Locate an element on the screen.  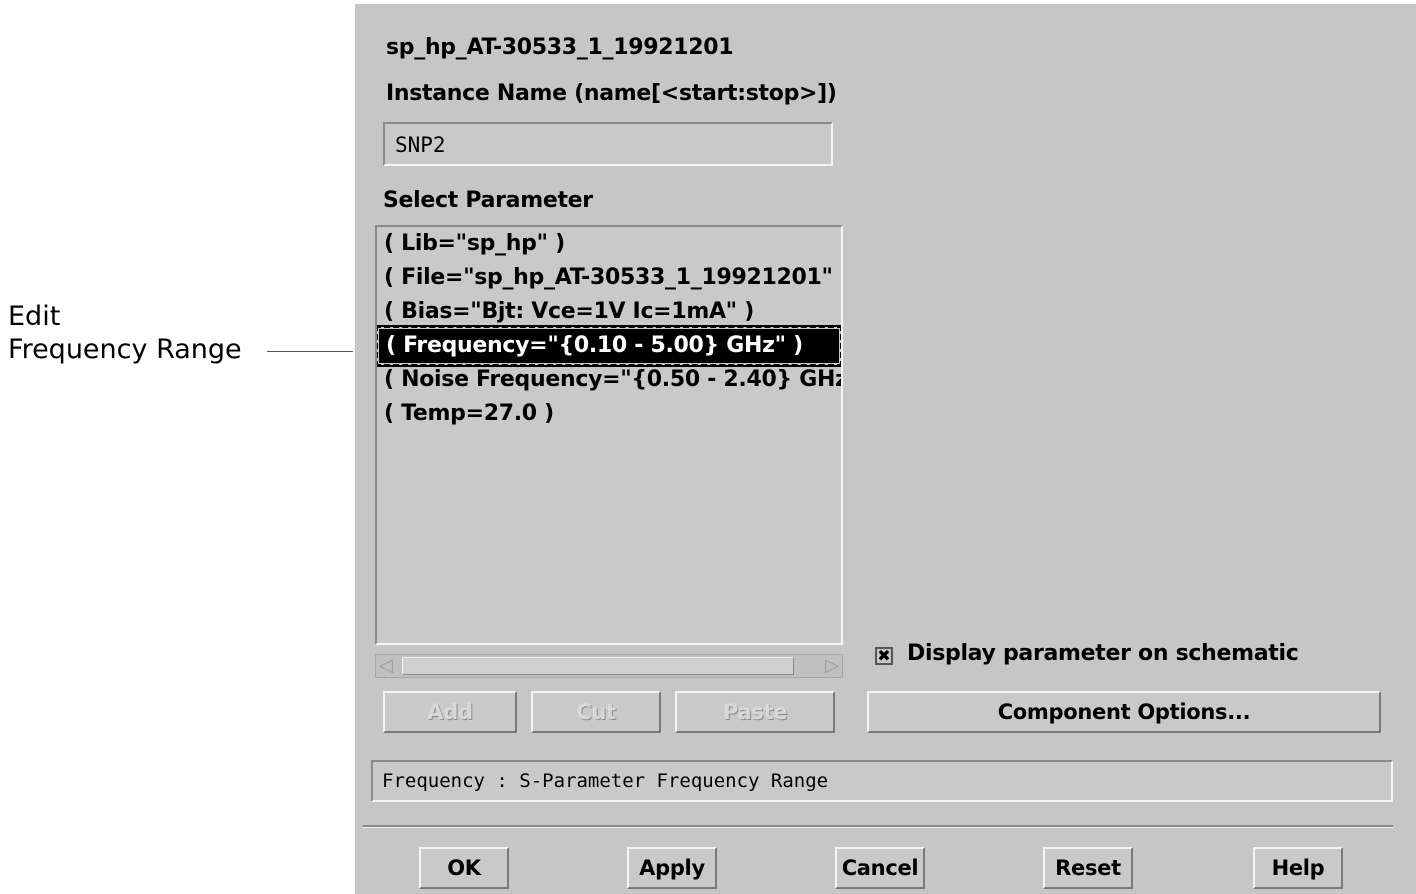
component-title: sp_hp_AT-30533_1_19921201 is located at coordinates (560, 47).